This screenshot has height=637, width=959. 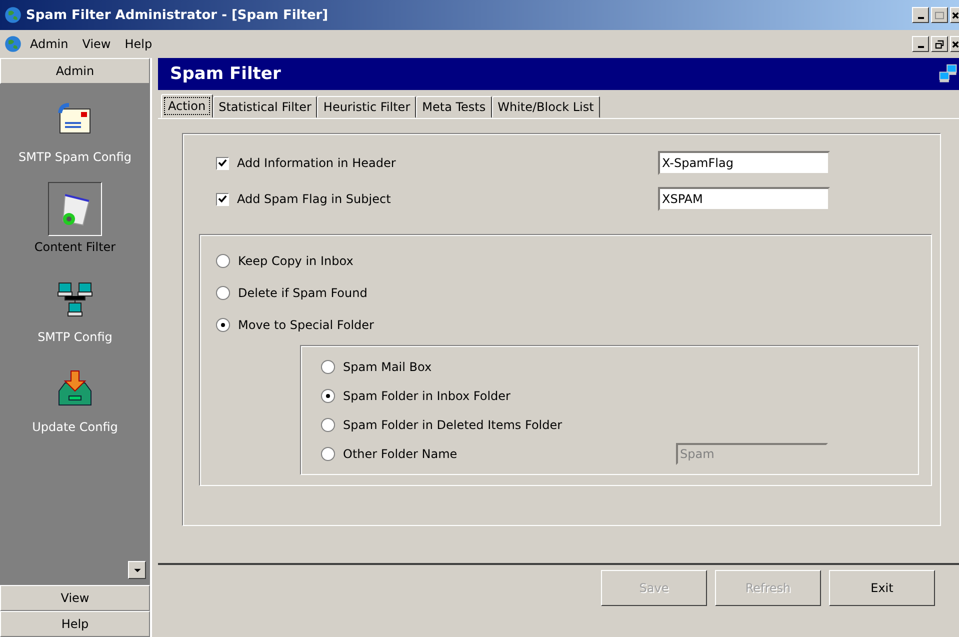 I want to click on sidebar-item: Content Filter, so click(x=75, y=218).